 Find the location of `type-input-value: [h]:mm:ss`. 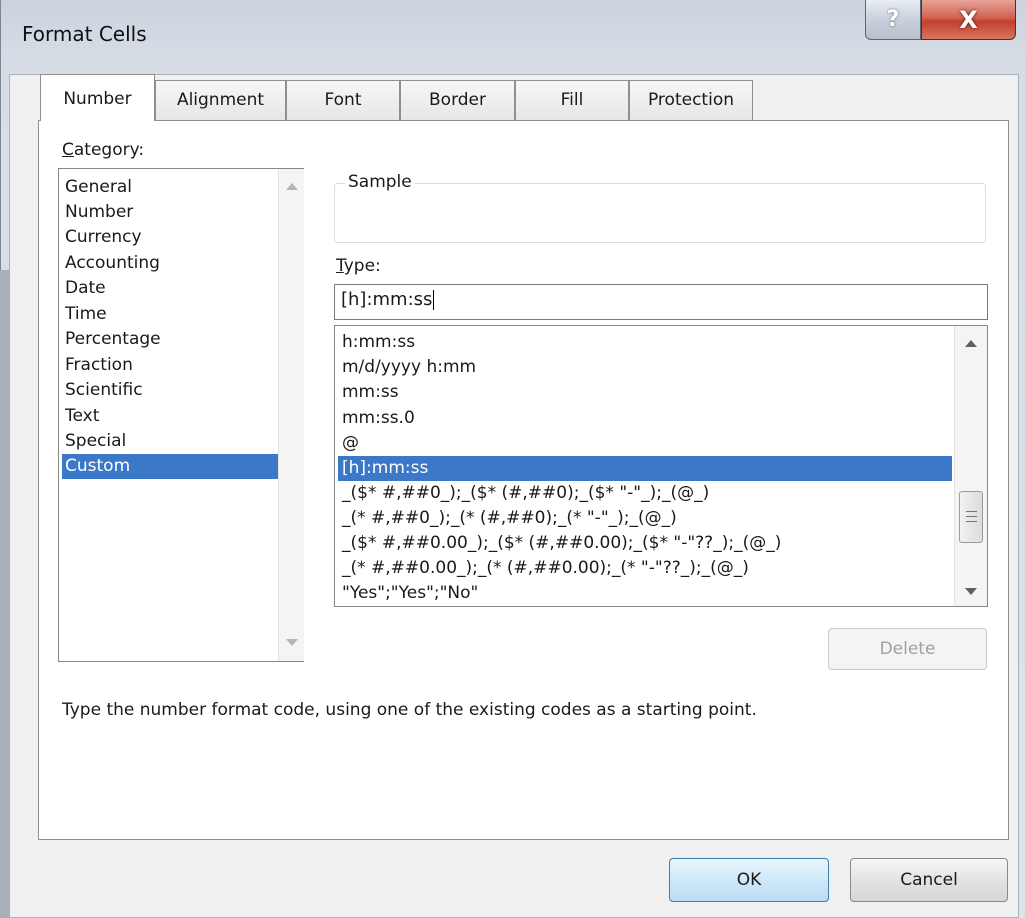

type-input-value: [h]:mm:ss is located at coordinates (387, 299).